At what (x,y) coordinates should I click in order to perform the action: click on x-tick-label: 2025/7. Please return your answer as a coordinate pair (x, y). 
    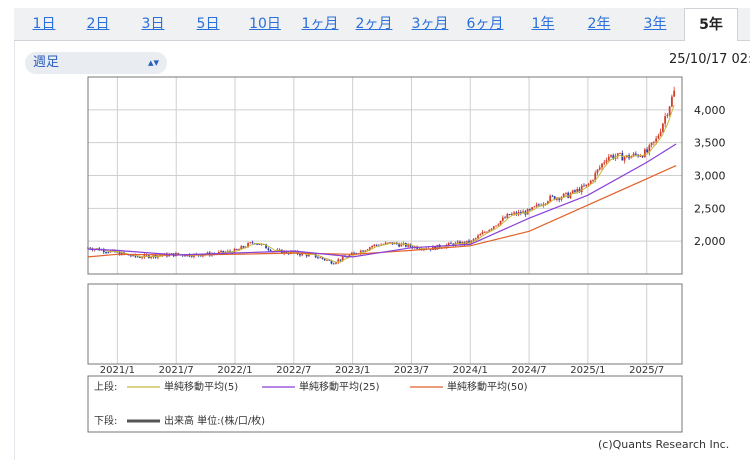
    Looking at the image, I should click on (646, 370).